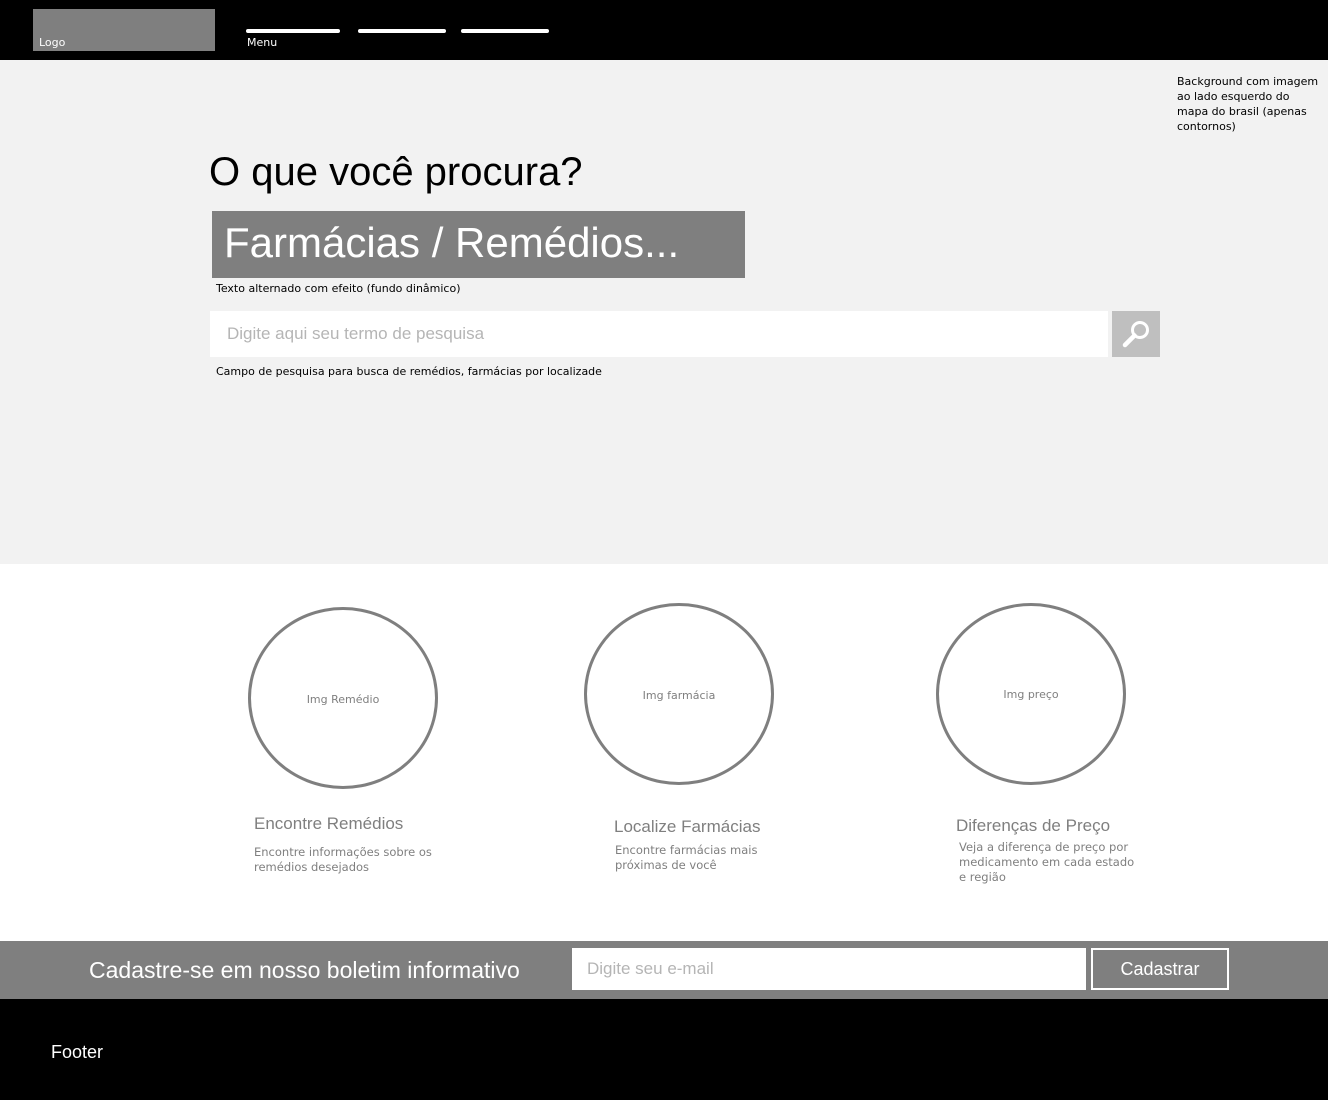  Describe the element at coordinates (396, 172) in the screenshot. I see `hero-title: O que você procura?` at that location.